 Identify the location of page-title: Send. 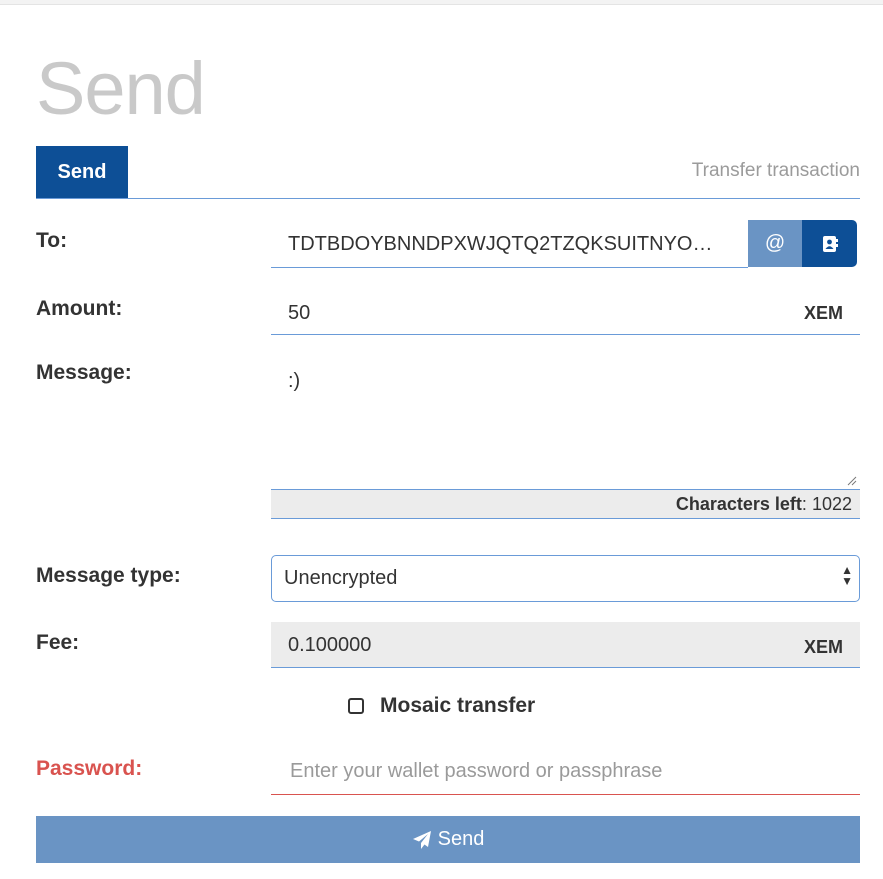
(121, 88).